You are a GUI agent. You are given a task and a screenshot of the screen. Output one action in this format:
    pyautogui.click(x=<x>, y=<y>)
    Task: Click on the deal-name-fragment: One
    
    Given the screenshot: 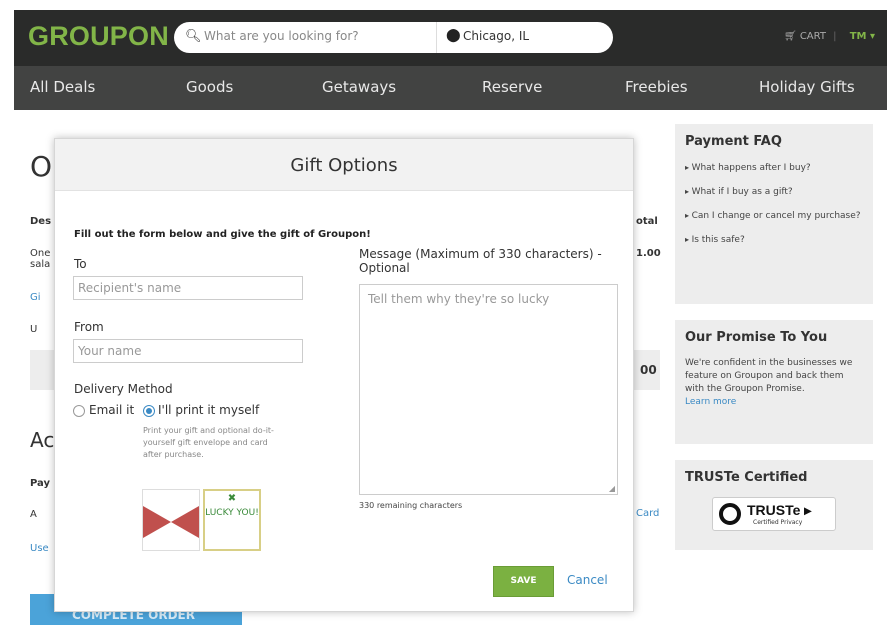 What is the action you would take?
    pyautogui.click(x=40, y=253)
    